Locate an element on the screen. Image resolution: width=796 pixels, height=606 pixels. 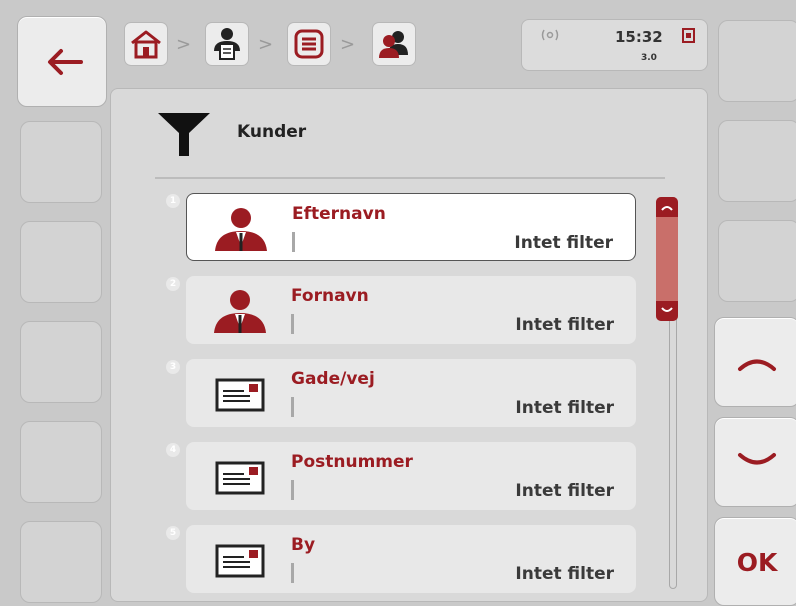
scrollbar-thumb-top-cap is located at coordinates (667, 207).